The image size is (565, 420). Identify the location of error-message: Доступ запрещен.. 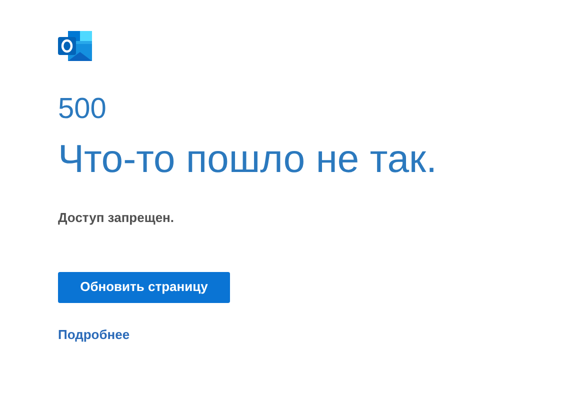
(116, 218).